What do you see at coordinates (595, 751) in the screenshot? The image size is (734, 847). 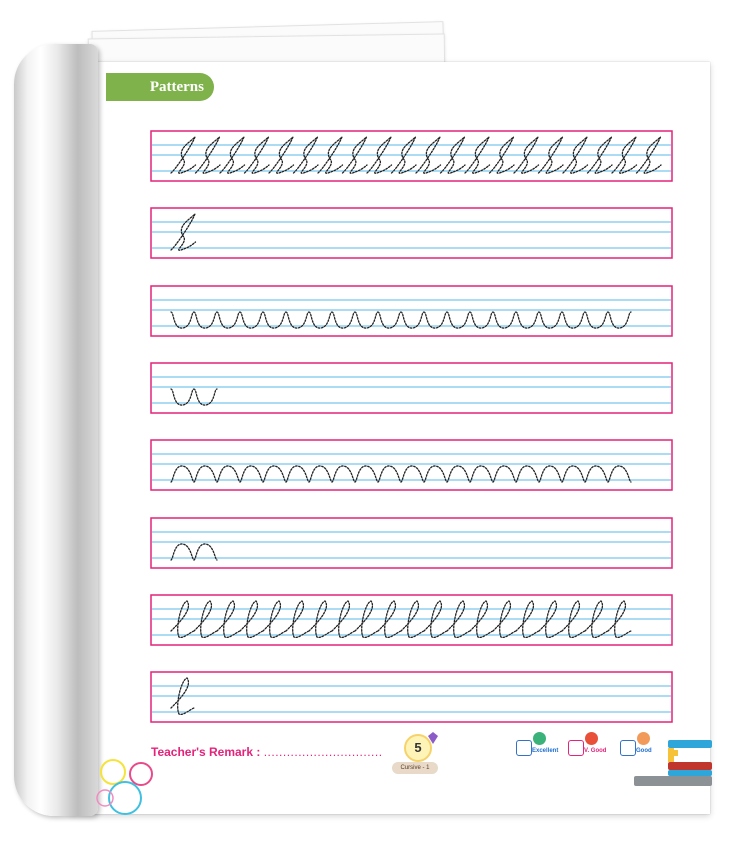 I see `rating-label: V. Good` at bounding box center [595, 751].